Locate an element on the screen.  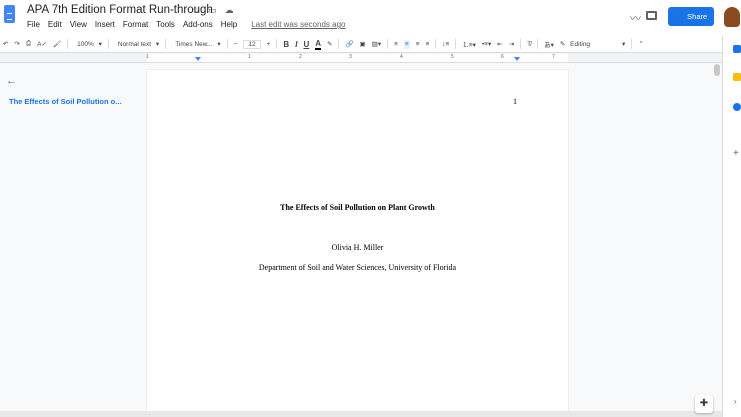
menu-help: Help is located at coordinates (229, 24).